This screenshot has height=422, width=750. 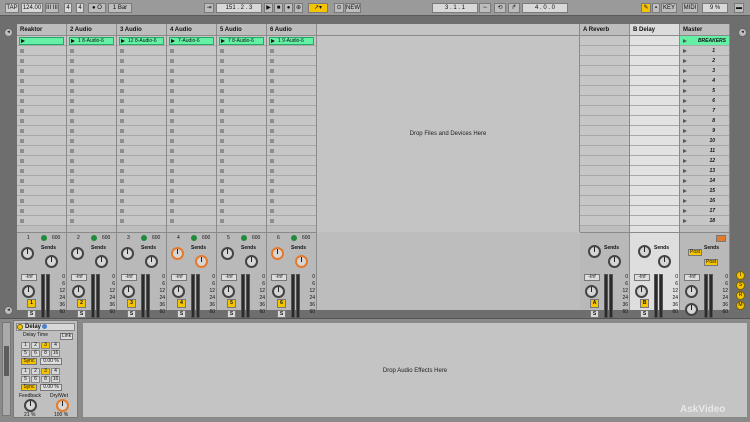 I want to click on clip-play-icon, so click(x=123, y=41).